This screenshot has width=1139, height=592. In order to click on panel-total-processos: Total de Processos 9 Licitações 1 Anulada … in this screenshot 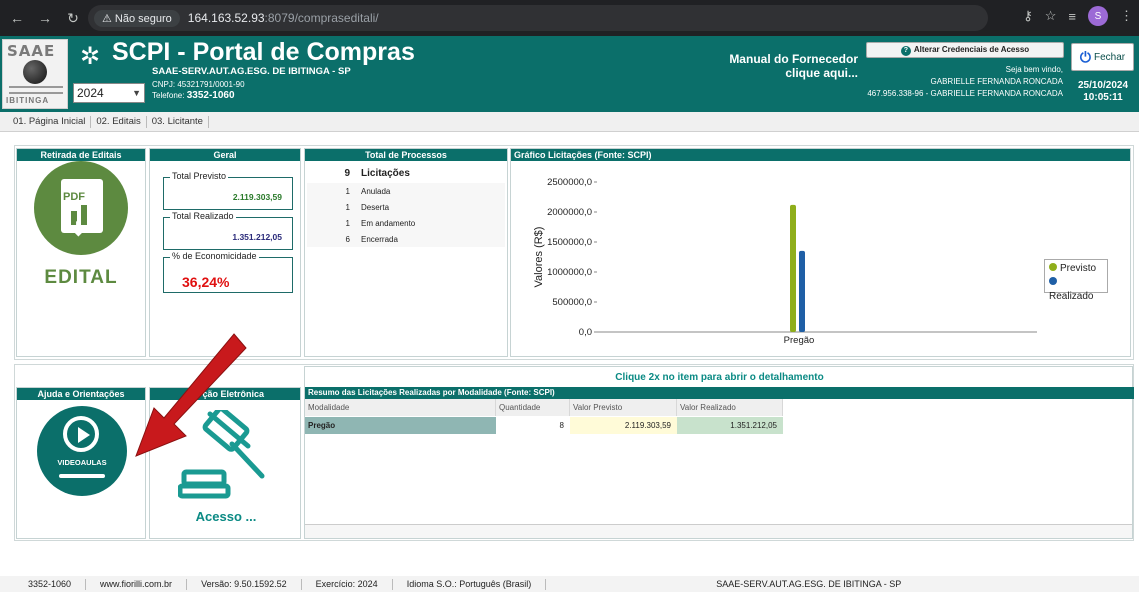, I will do `click(406, 252)`.